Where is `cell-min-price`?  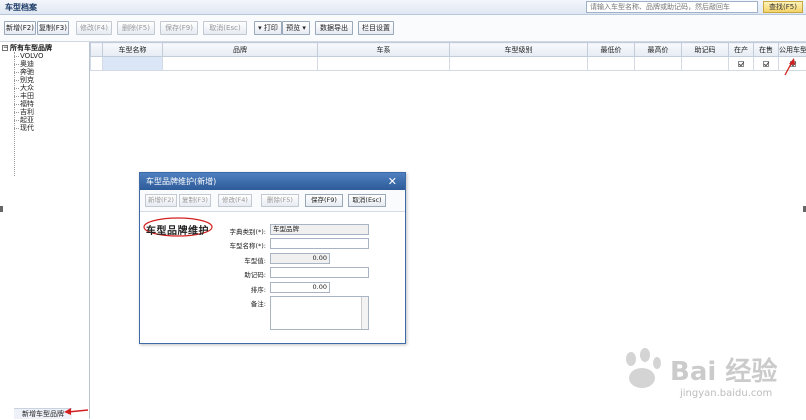 cell-min-price is located at coordinates (611, 64).